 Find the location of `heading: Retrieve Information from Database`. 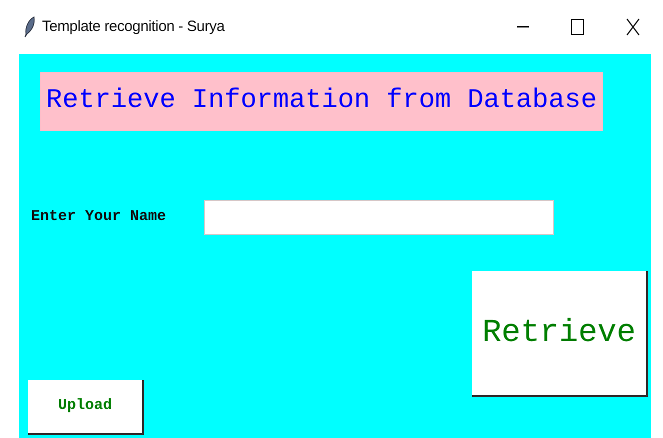

heading: Retrieve Information from Database is located at coordinates (321, 101).